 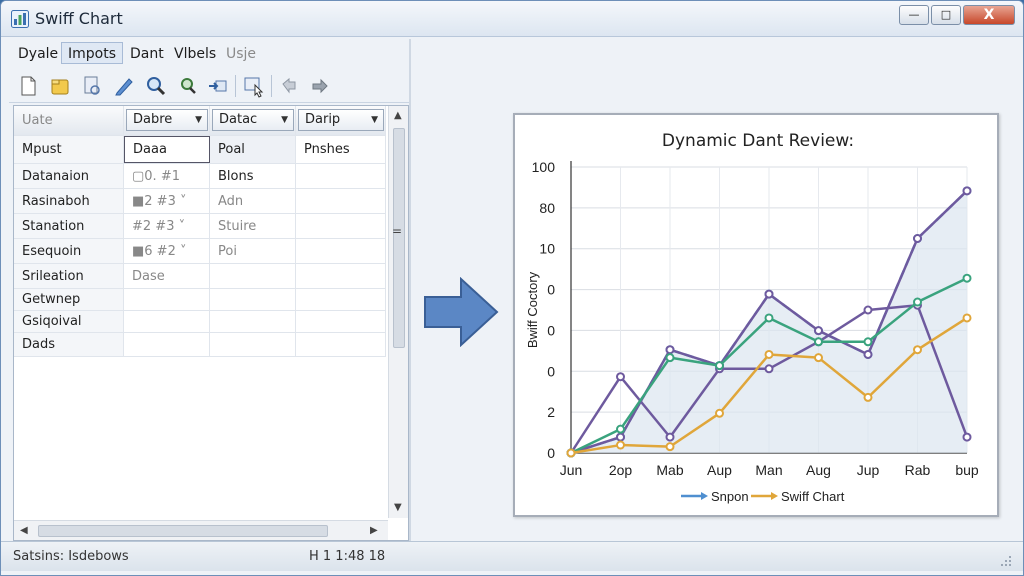 I want to click on scroll-down-icon: ▼, so click(x=398, y=507).